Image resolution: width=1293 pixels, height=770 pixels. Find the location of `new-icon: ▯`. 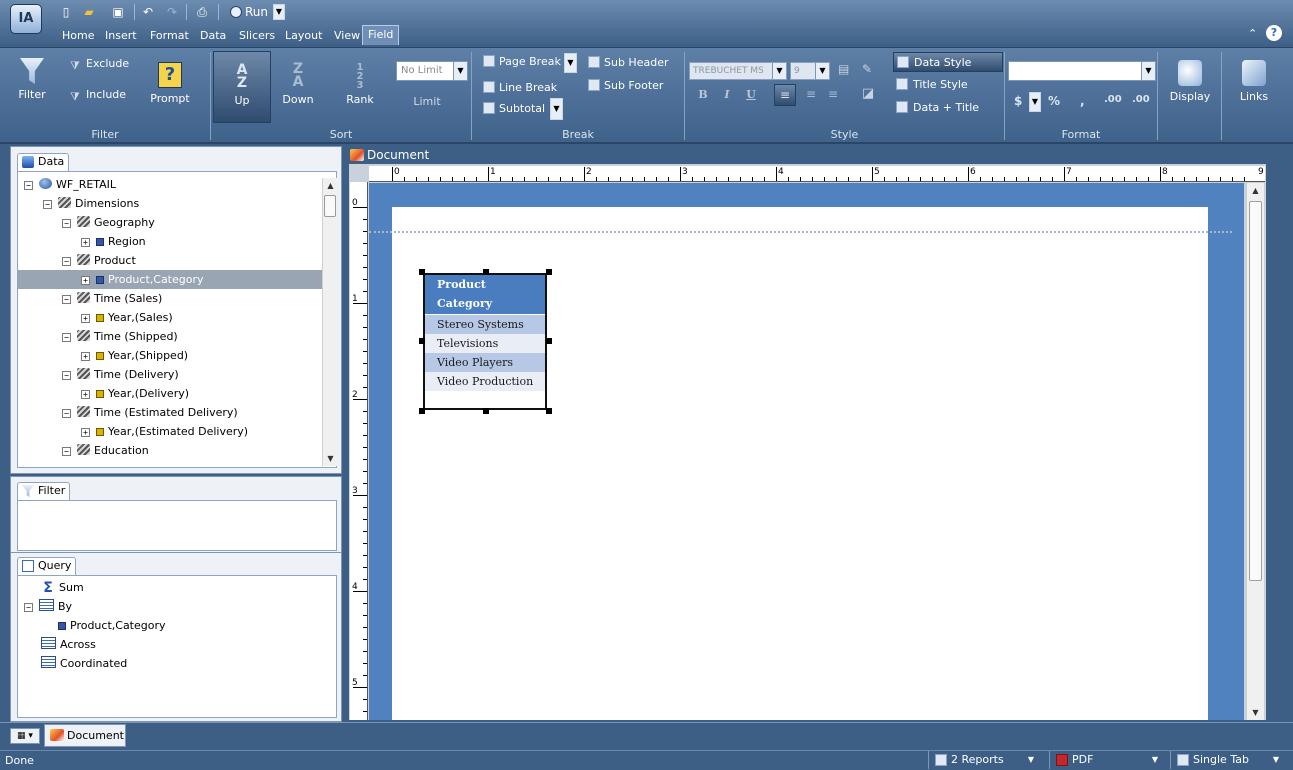

new-icon: ▯ is located at coordinates (66, 12).